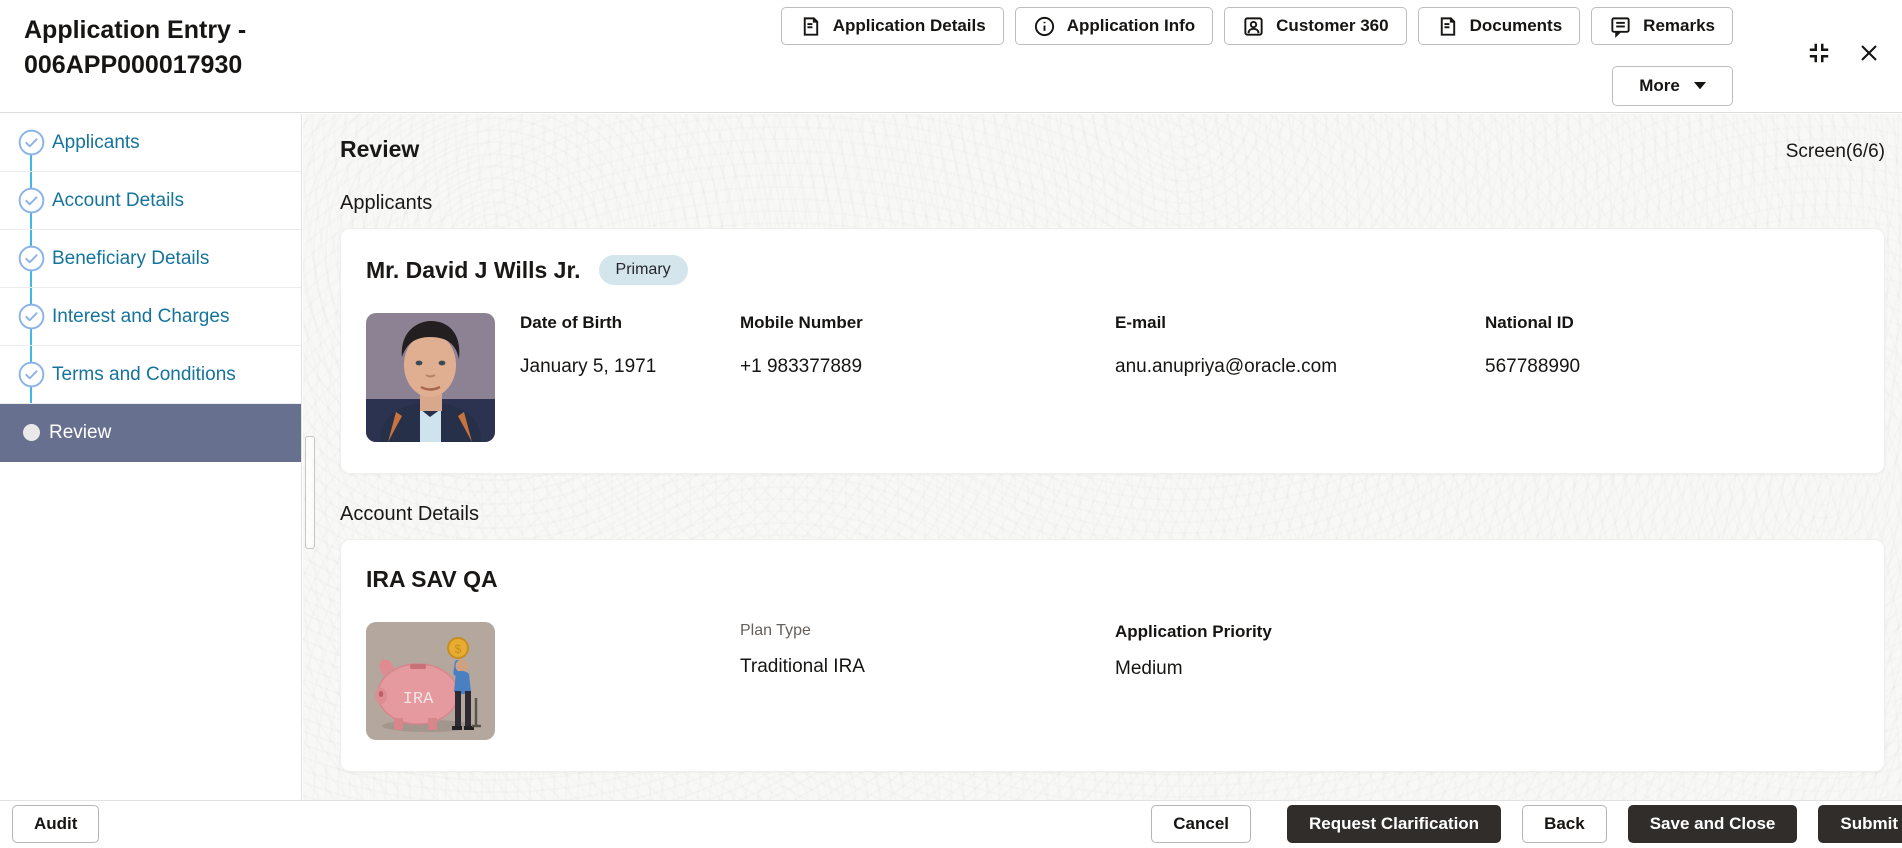  I want to click on info-icon, so click(1044, 26).